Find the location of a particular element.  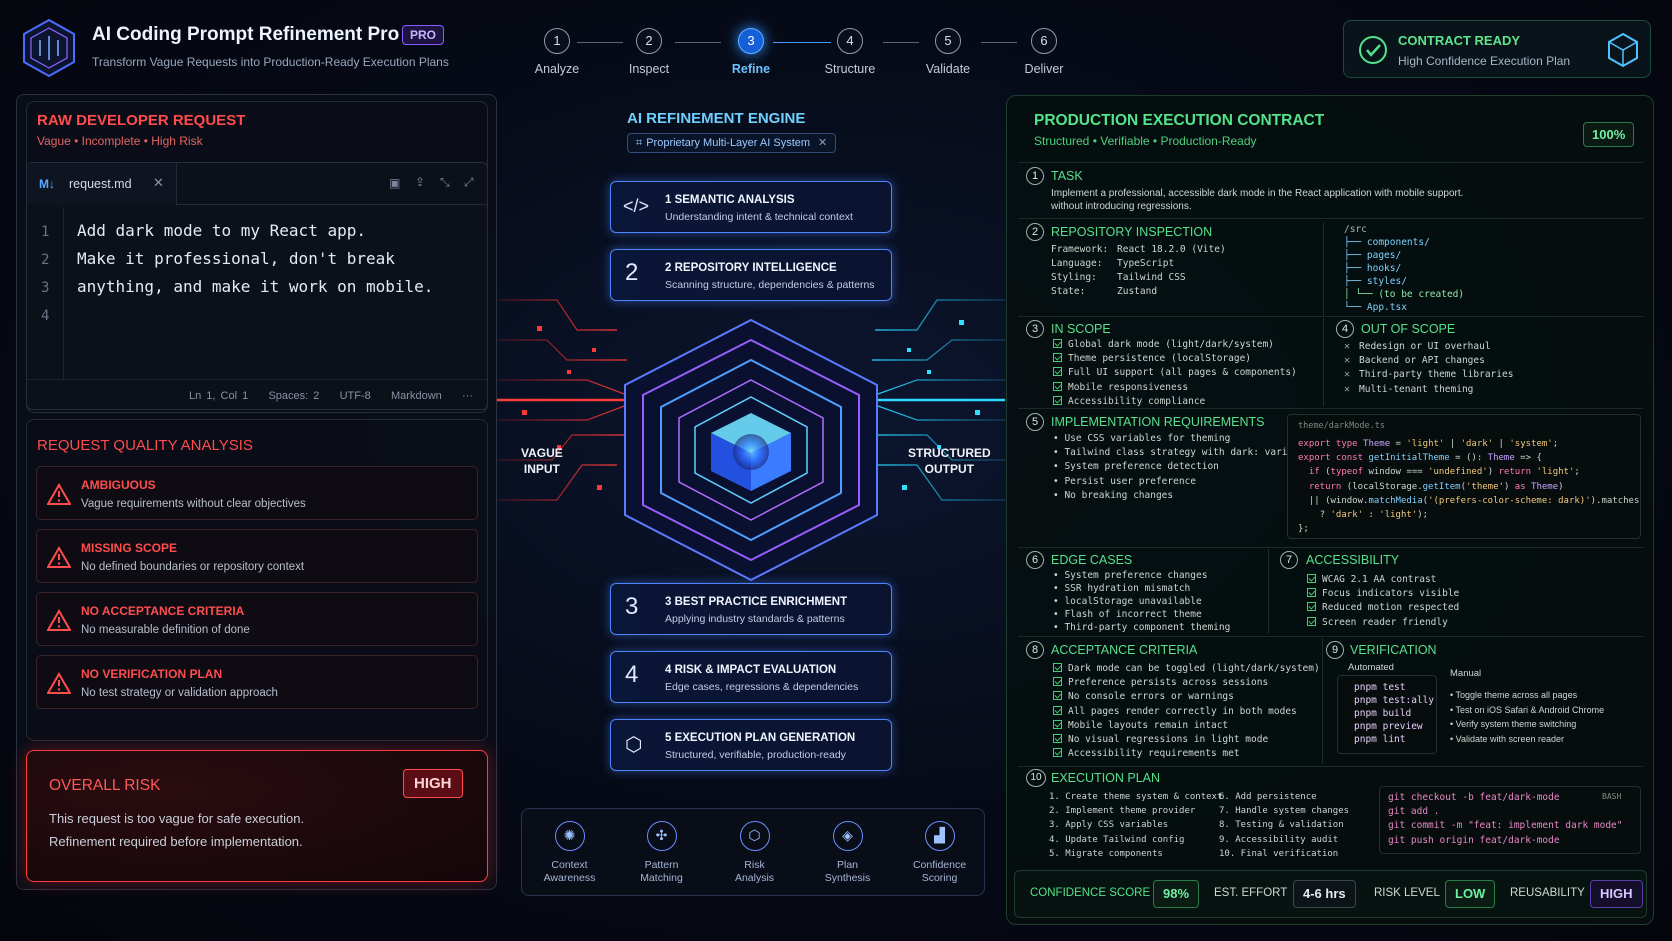

capability-confidence-scoring: ▟ Confidence Scoring is located at coordinates (939, 853).